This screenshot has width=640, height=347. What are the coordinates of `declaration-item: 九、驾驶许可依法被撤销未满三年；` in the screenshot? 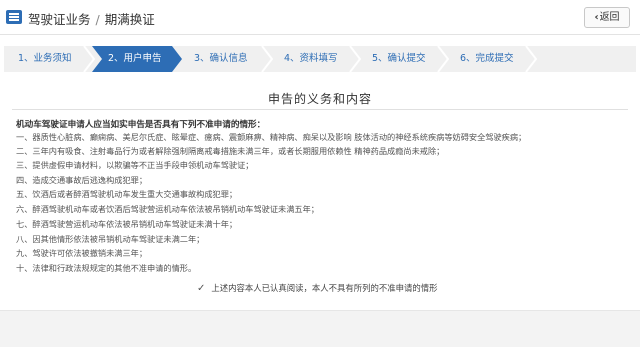 It's located at (82, 253).